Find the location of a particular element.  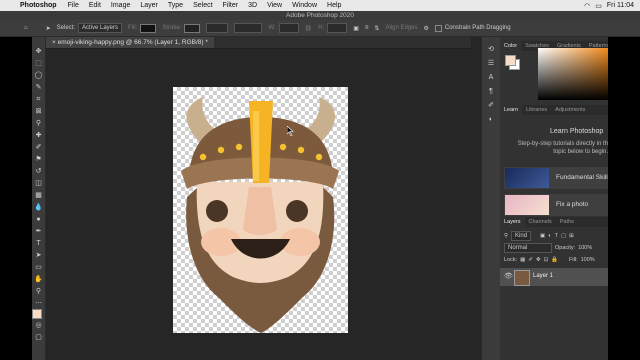

adjust-panel-icon: ◐ is located at coordinates (491, 119).